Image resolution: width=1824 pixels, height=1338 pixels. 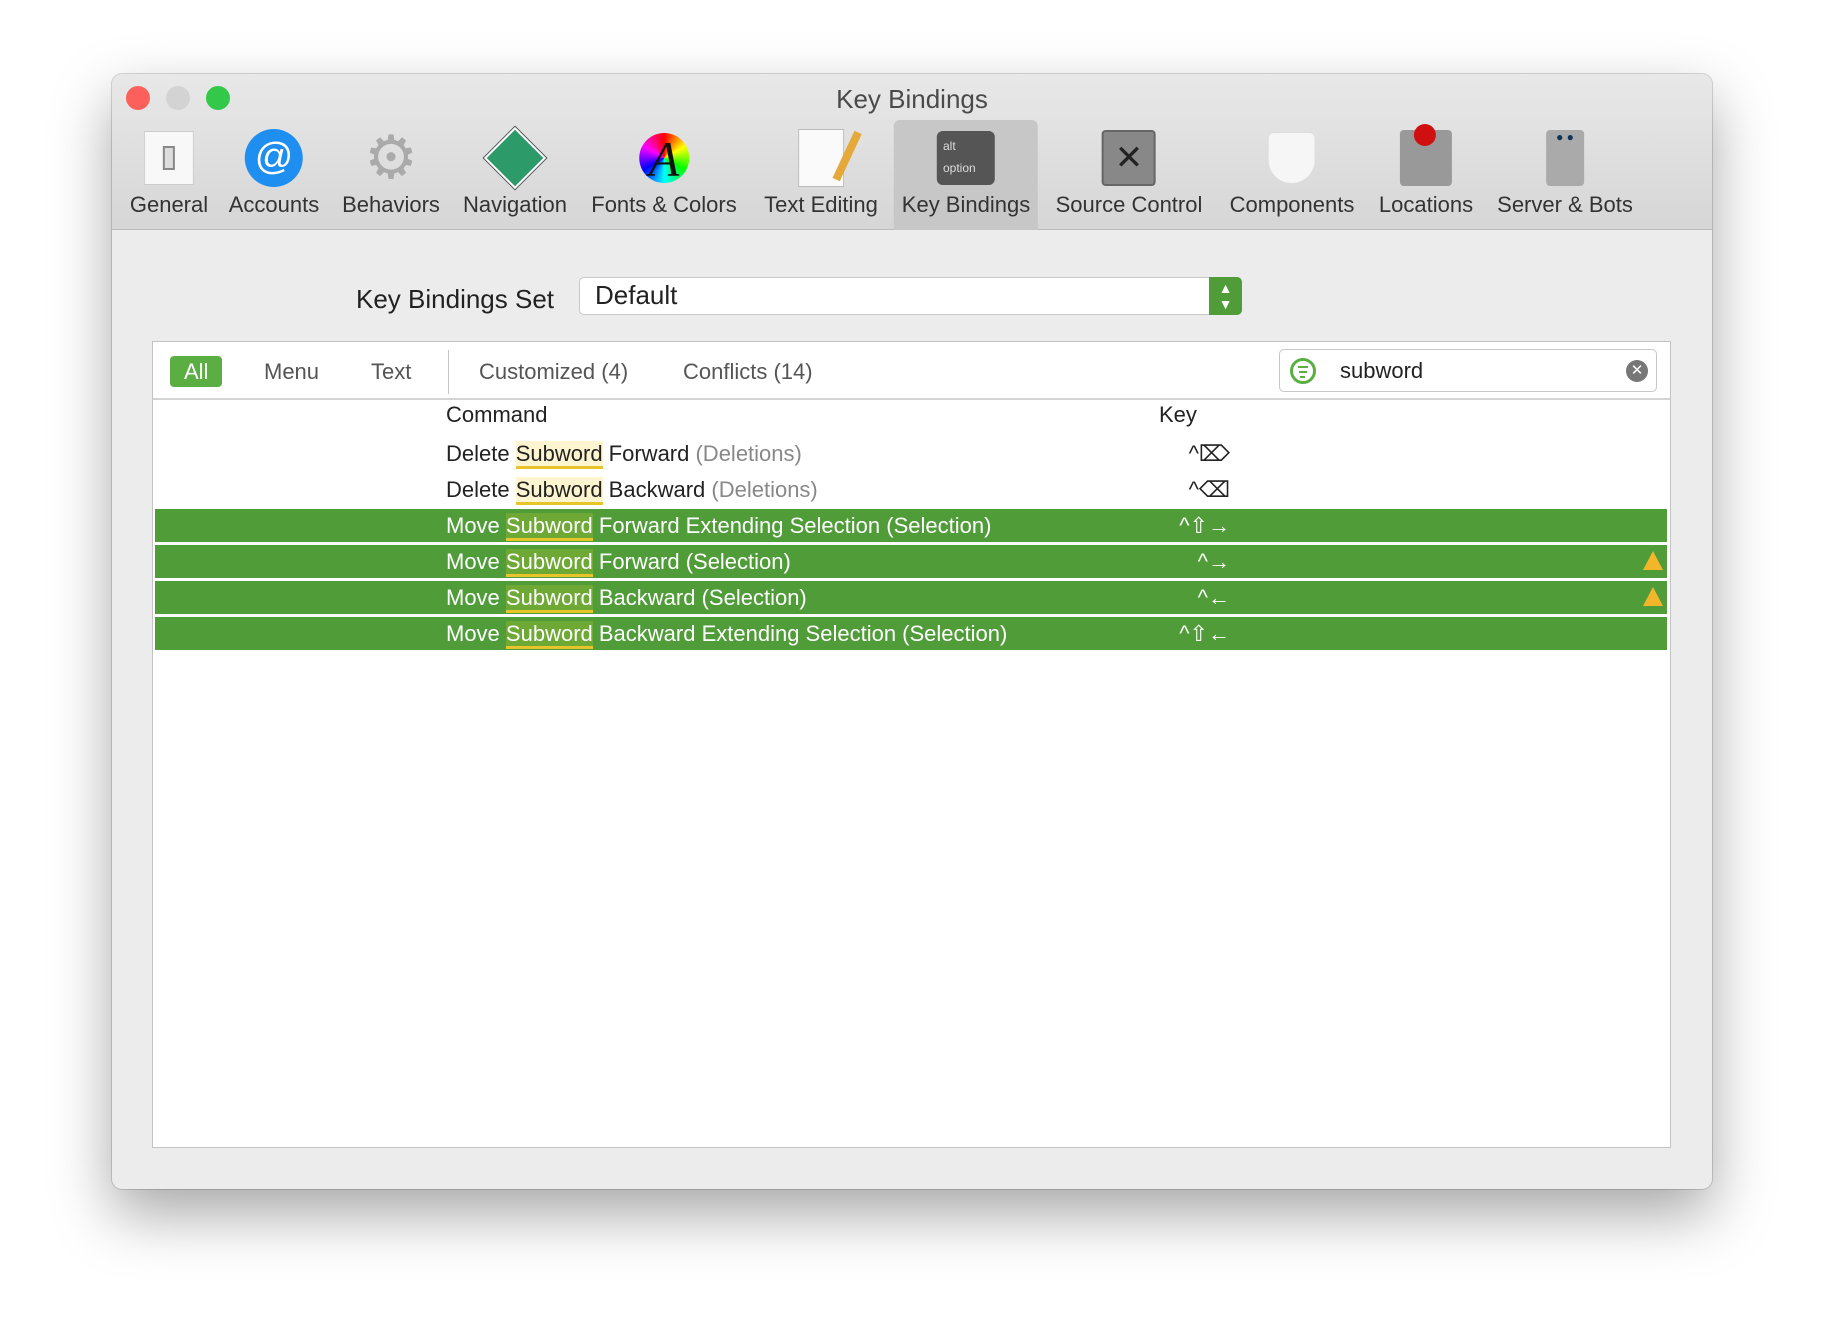 What do you see at coordinates (911, 597) in the screenshot?
I see `table-row: Move Subword Backward (Selection) ^←` at bounding box center [911, 597].